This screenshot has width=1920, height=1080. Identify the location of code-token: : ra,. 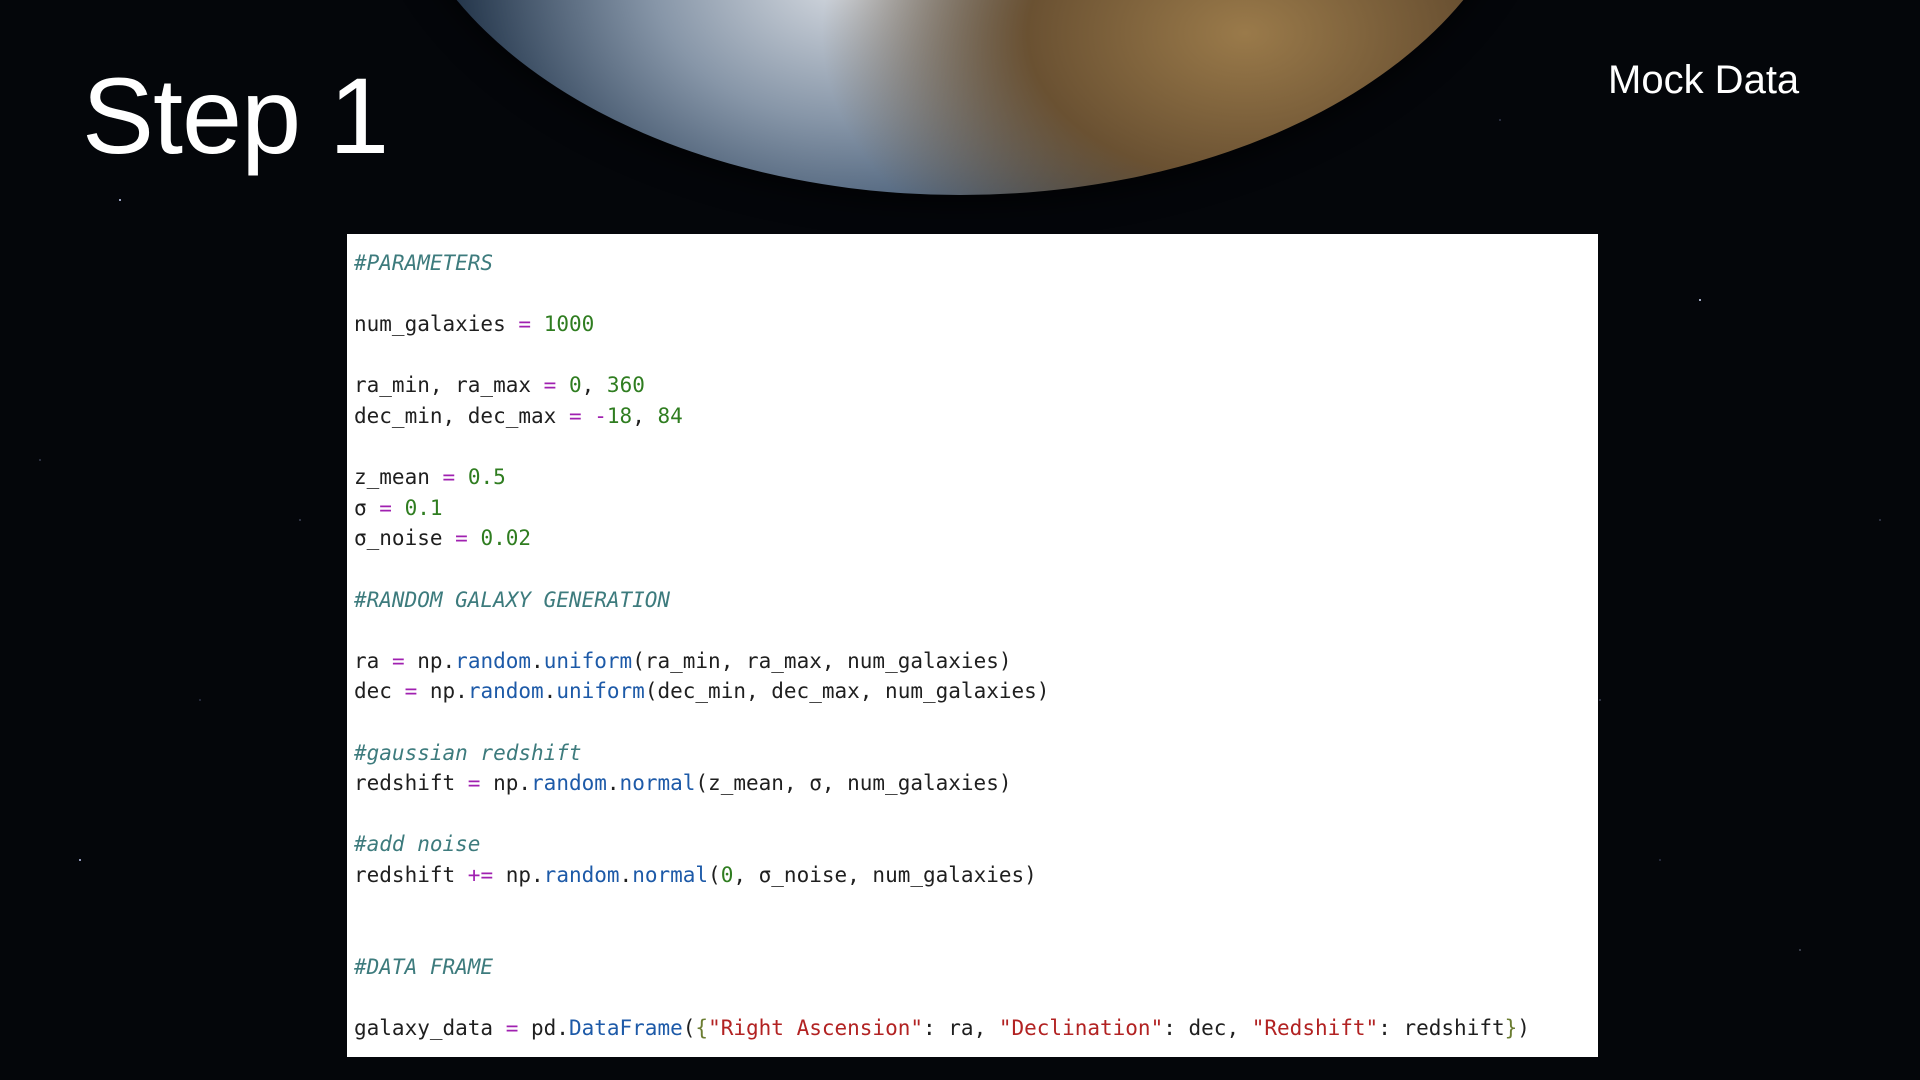
(961, 1027).